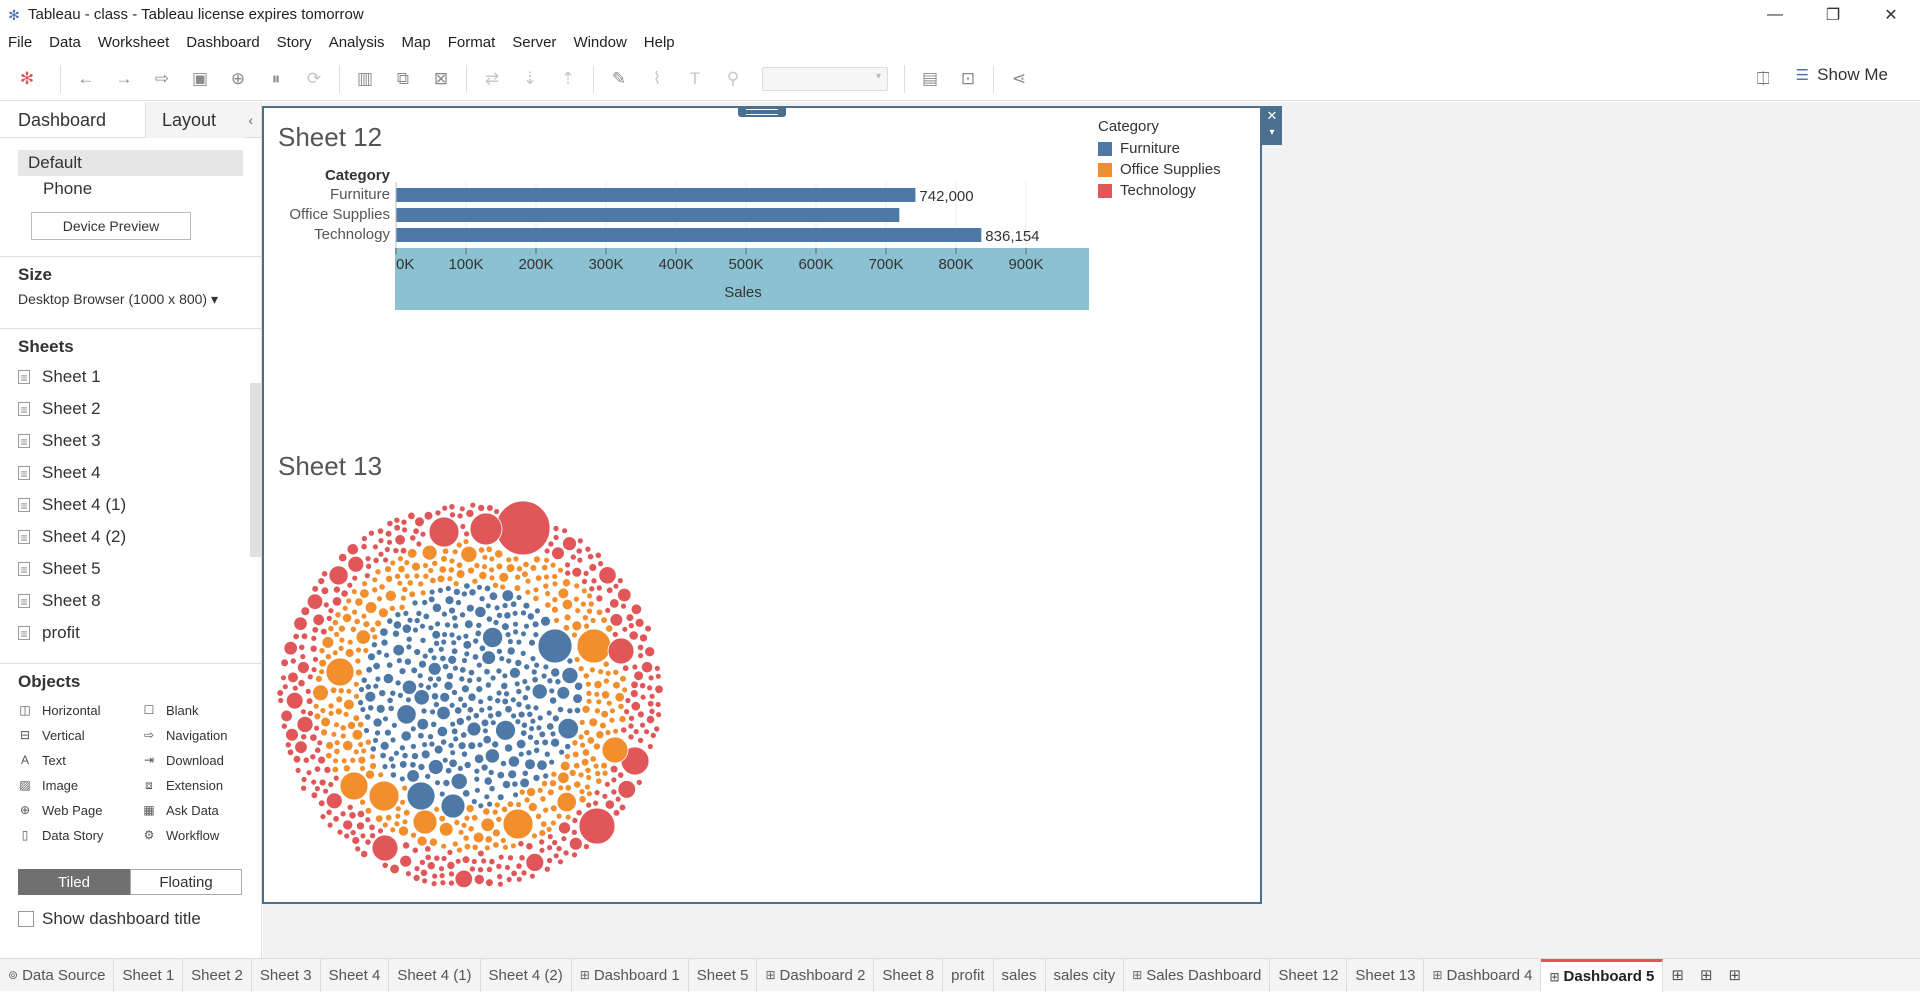  Describe the element at coordinates (416, 42) in the screenshot. I see `menu-map: Map` at that location.